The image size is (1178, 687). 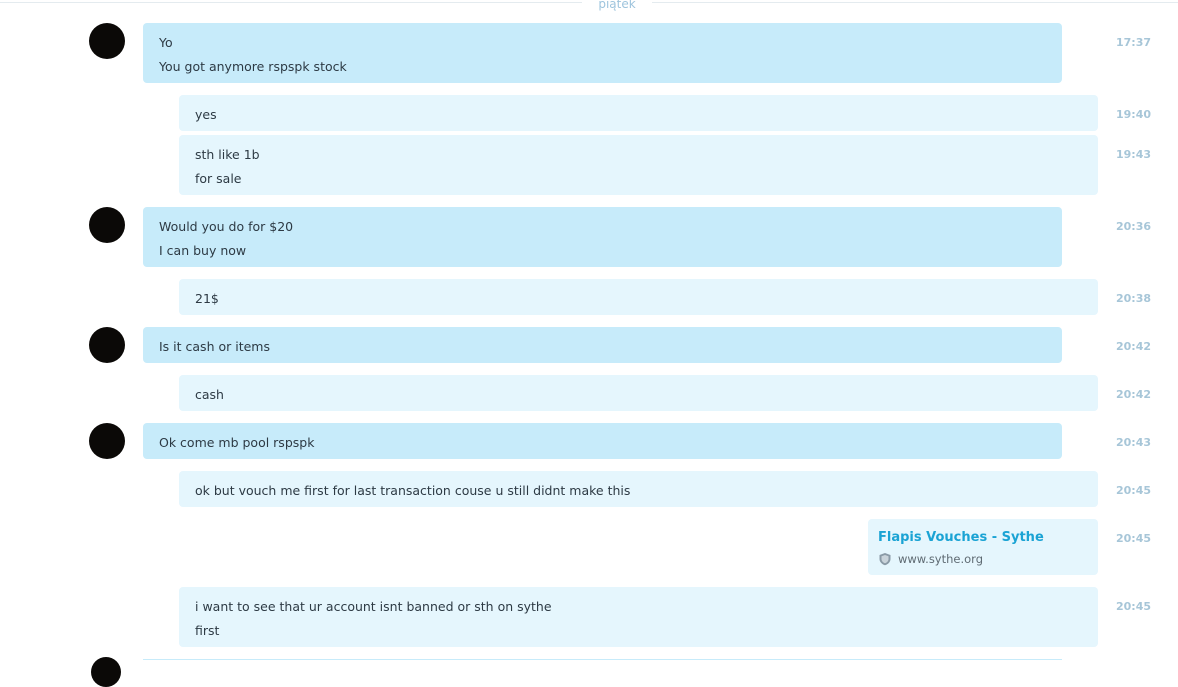 What do you see at coordinates (983, 538) in the screenshot?
I see `link-preview-title: Flapis Vouches - Sythe` at bounding box center [983, 538].